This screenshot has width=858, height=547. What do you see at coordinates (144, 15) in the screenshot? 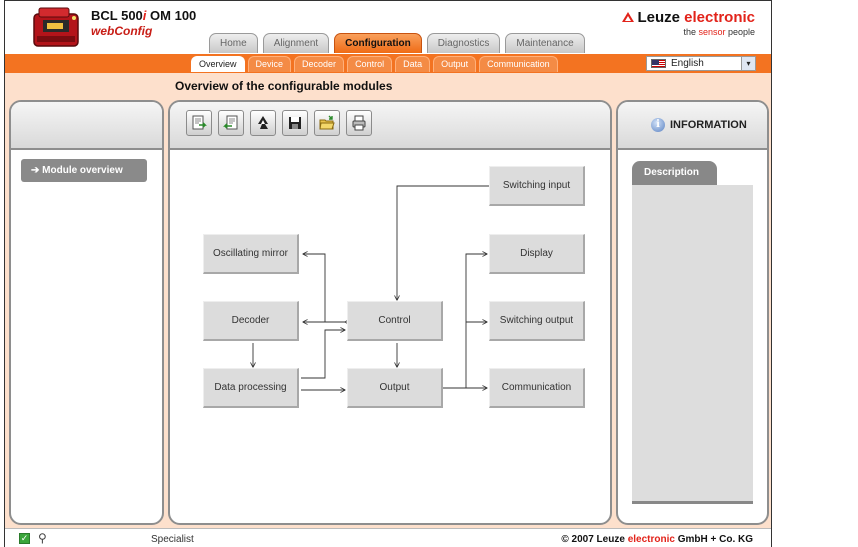
I see `product-title: BCL 500i OM 100` at bounding box center [144, 15].